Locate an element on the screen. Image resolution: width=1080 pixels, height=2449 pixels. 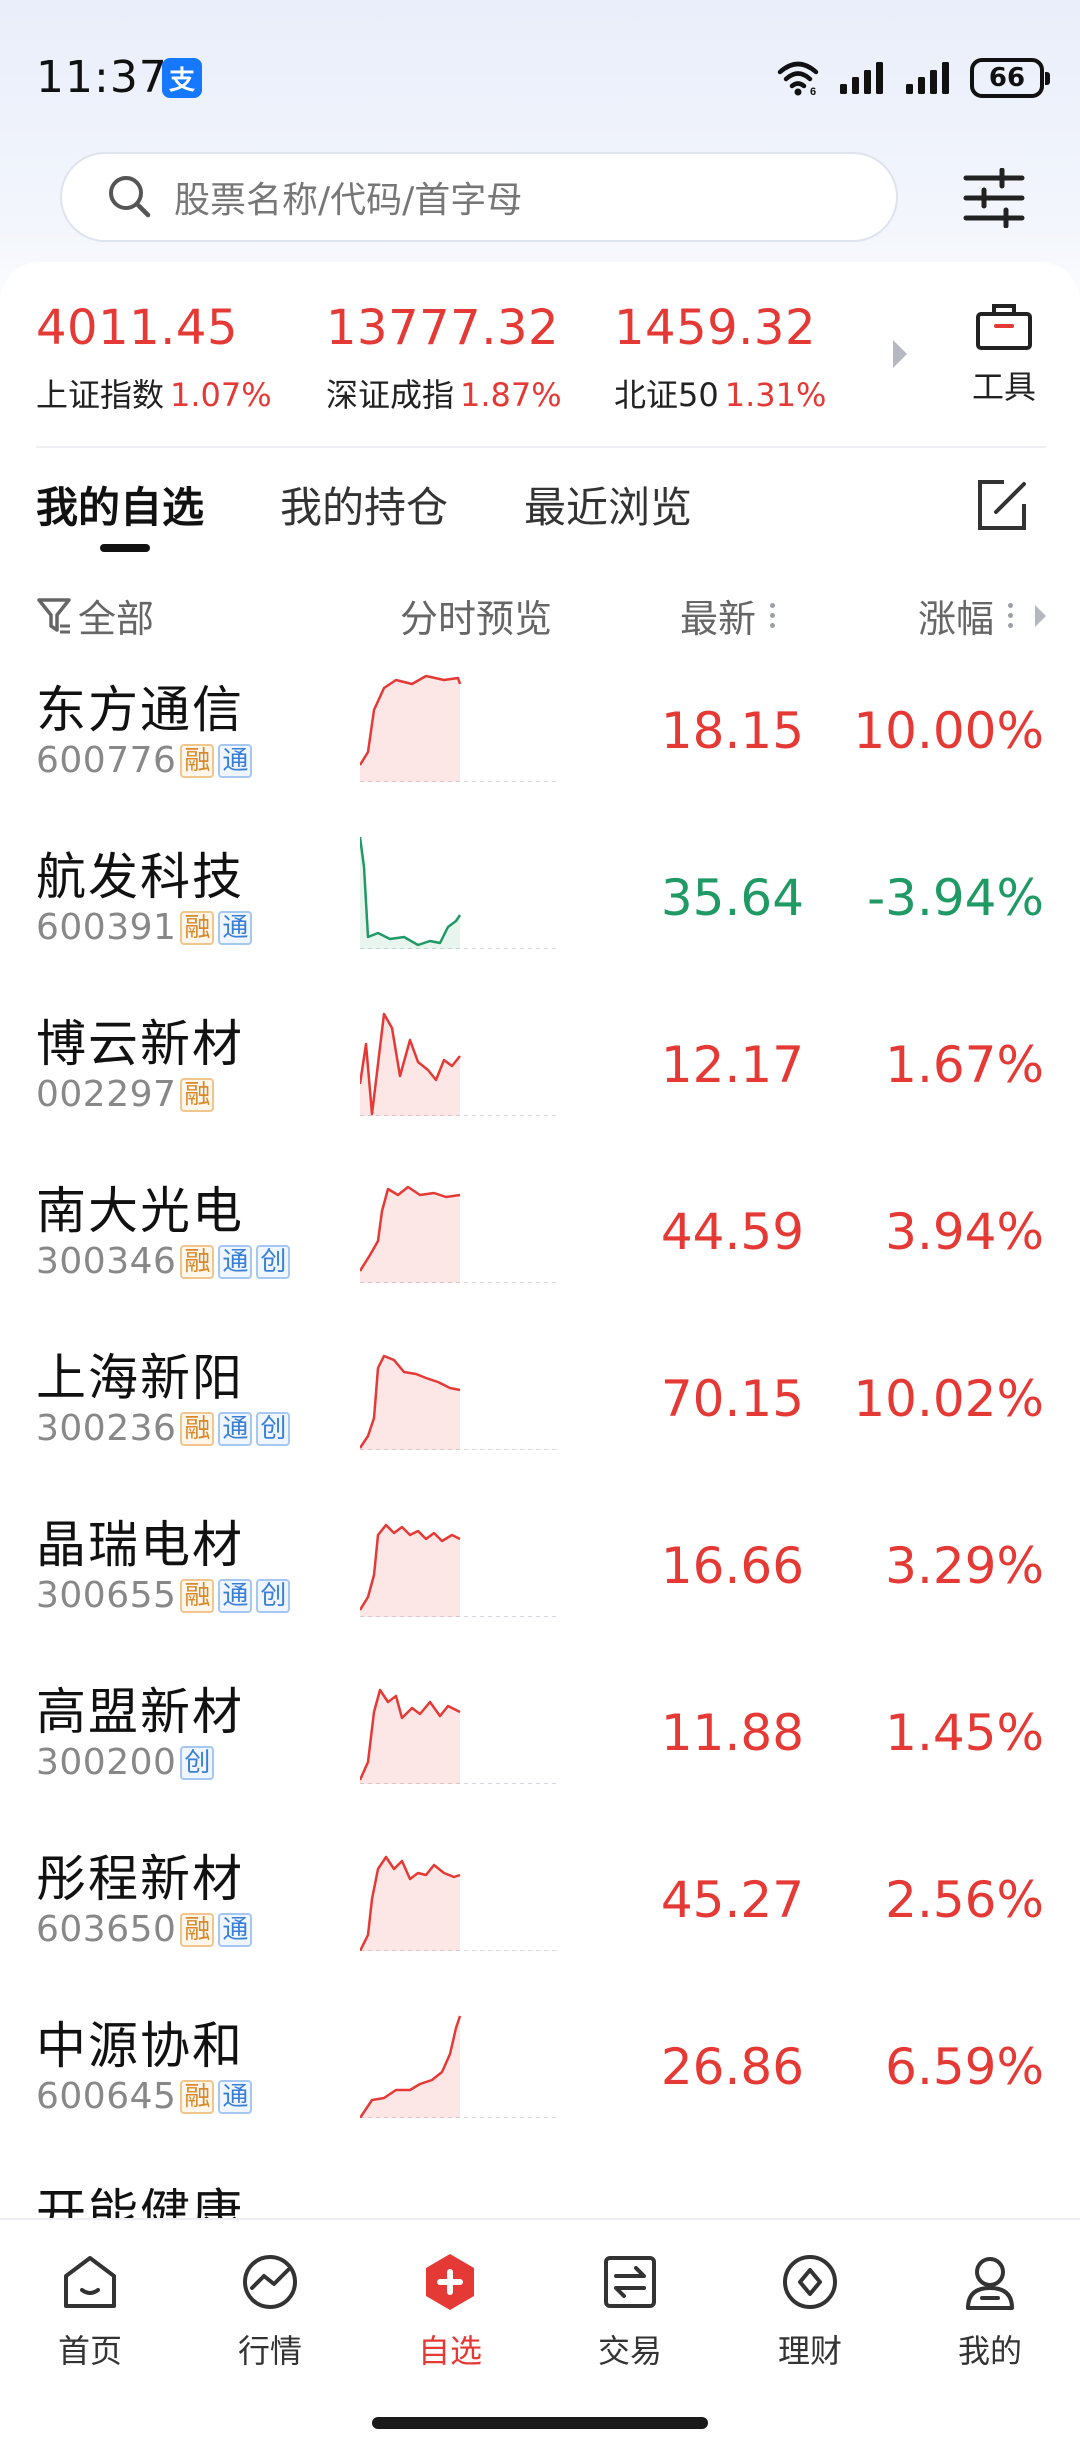
nav-home-label: 首页 is located at coordinates (89, 2351).